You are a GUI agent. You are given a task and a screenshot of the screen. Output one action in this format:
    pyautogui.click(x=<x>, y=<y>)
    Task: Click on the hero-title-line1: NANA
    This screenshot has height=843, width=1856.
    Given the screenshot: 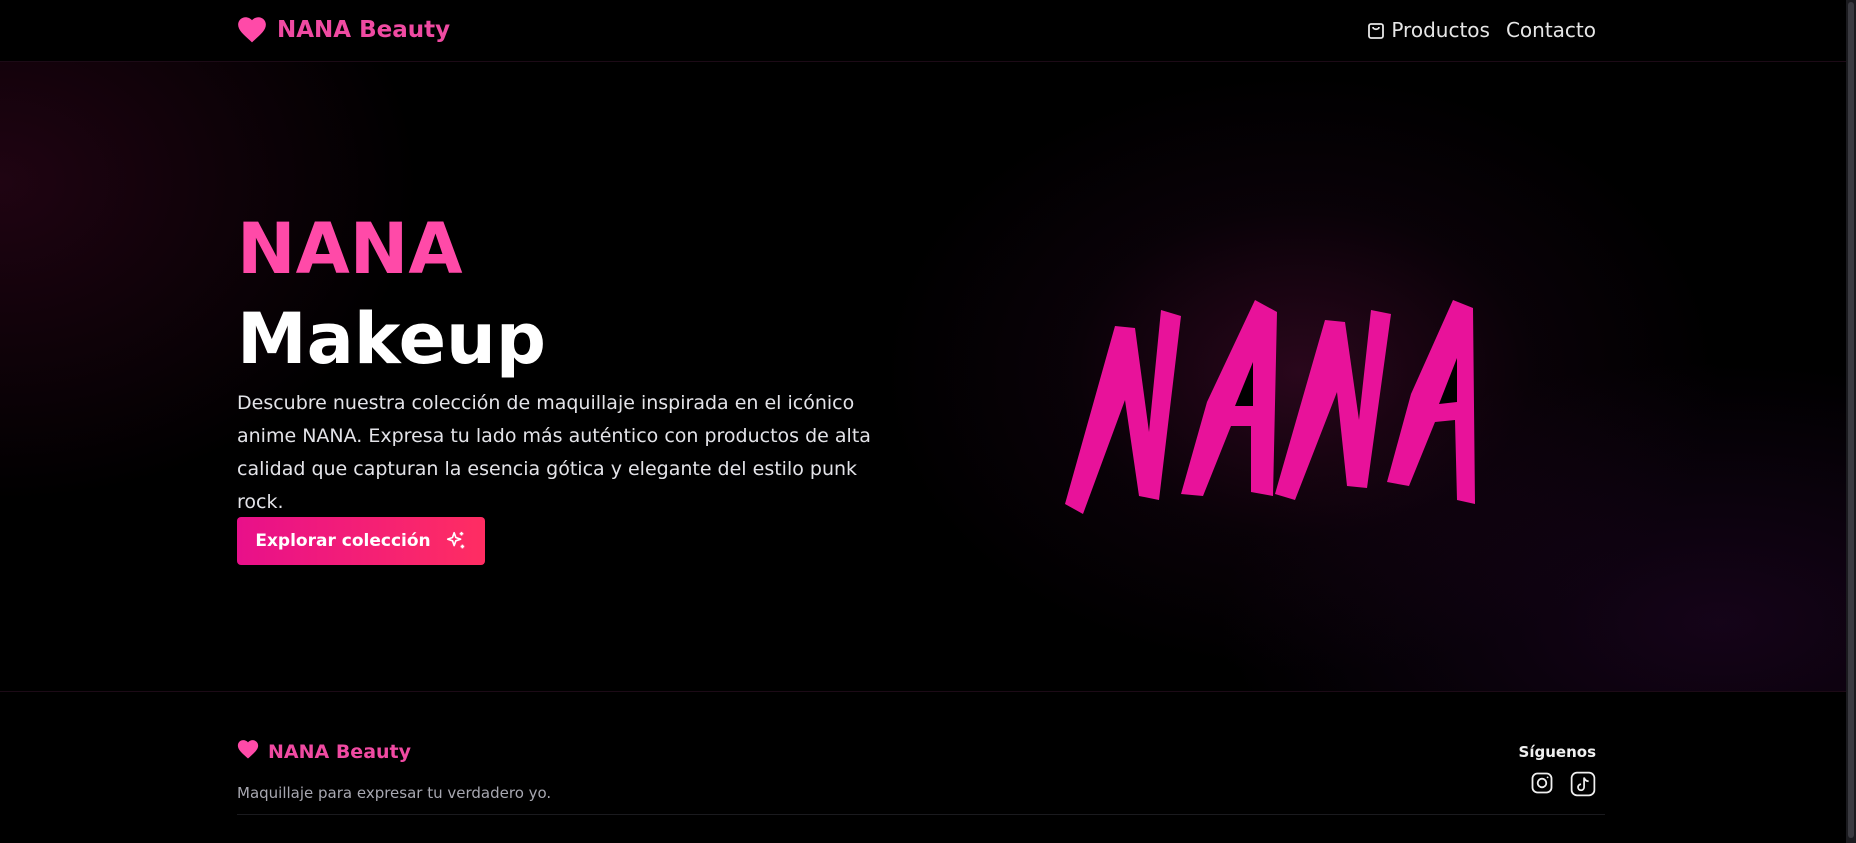 What is the action you would take?
    pyautogui.click(x=350, y=249)
    